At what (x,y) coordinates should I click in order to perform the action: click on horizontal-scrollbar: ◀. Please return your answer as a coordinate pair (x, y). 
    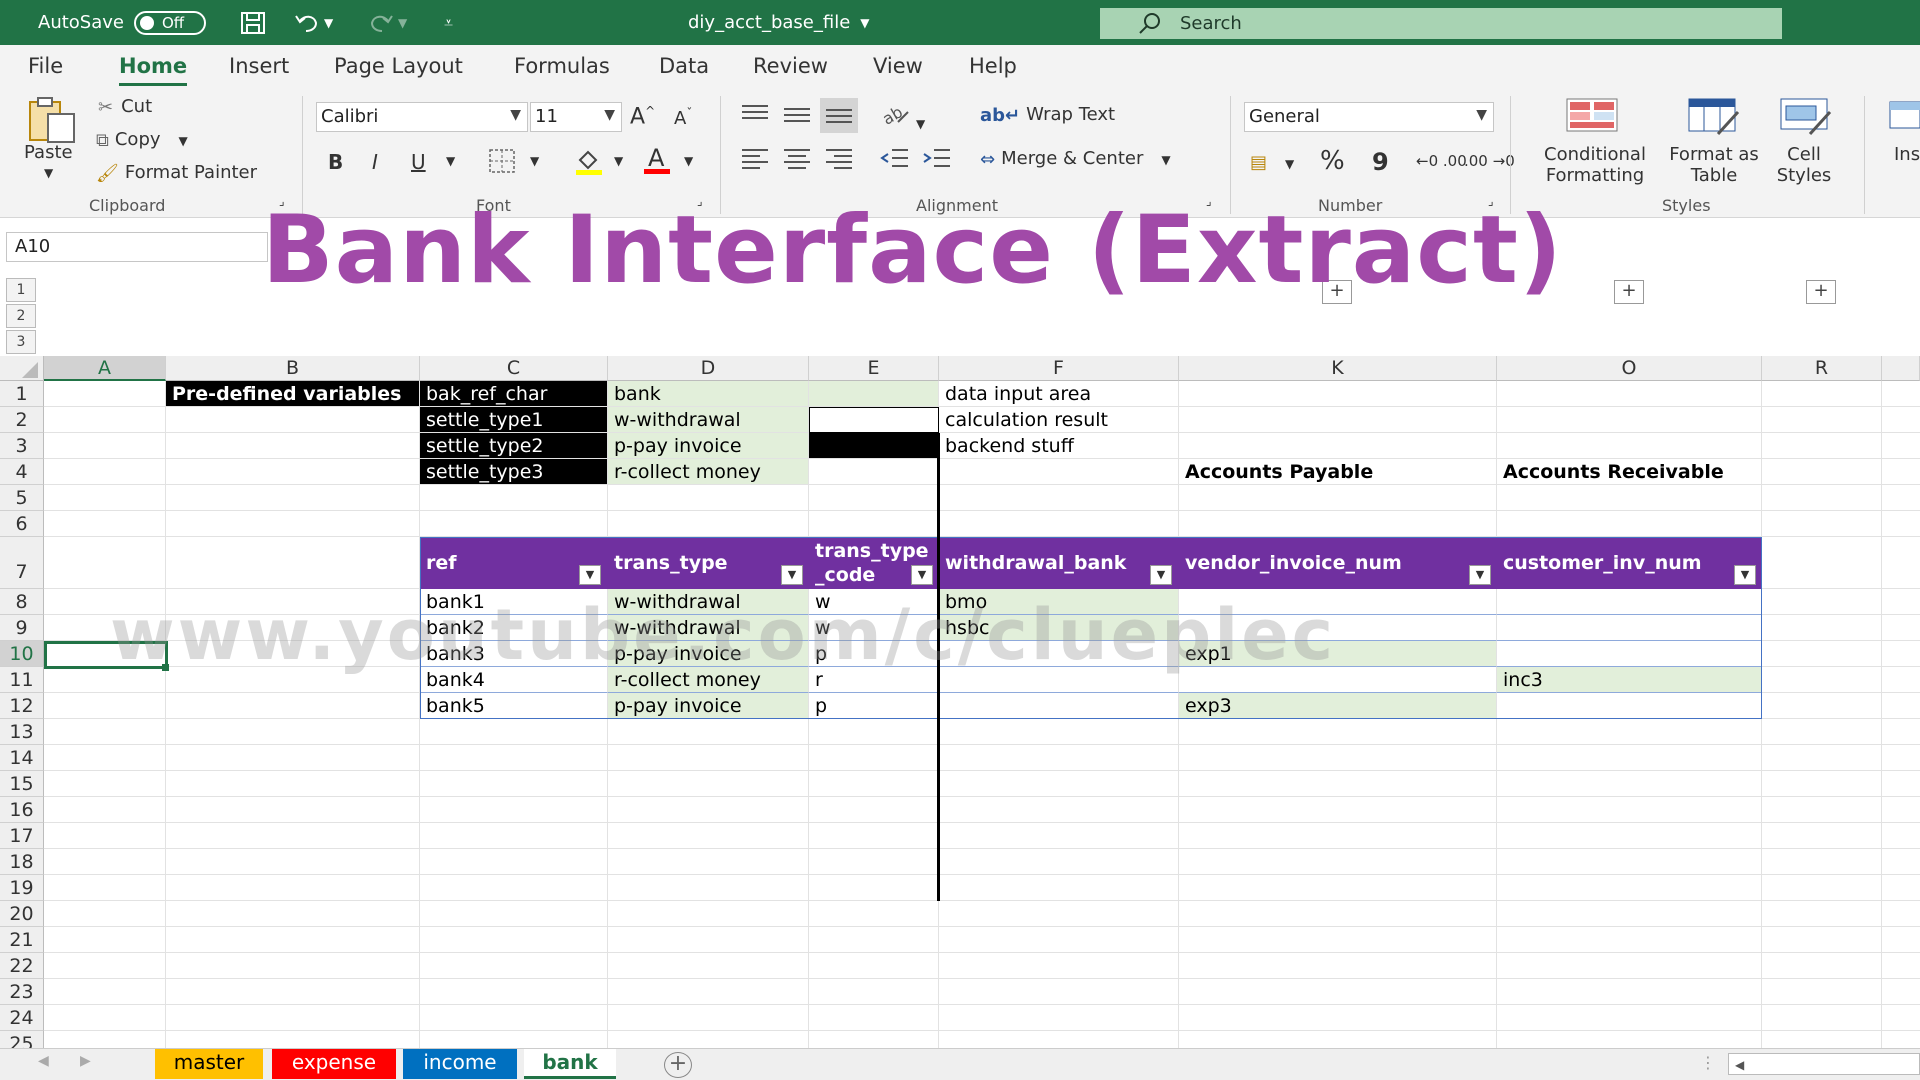
    Looking at the image, I should click on (1824, 1064).